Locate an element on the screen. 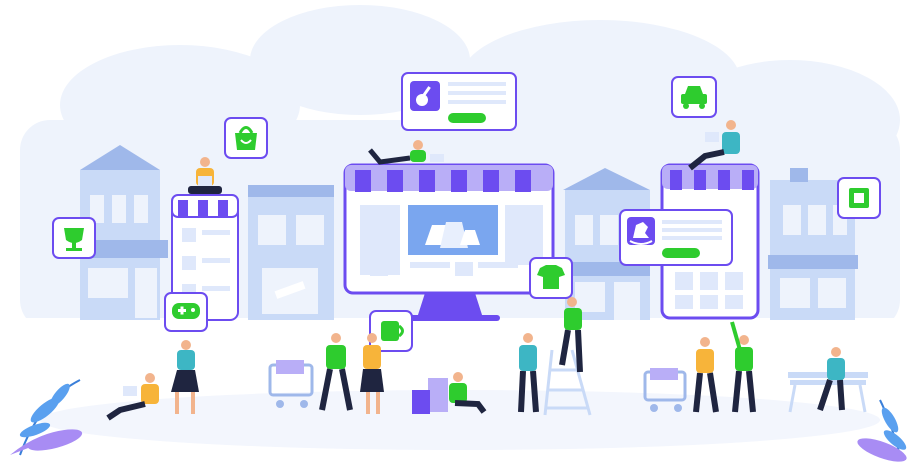 This screenshot has height=463, width=917. badge-gamepad is located at coordinates (186, 312).